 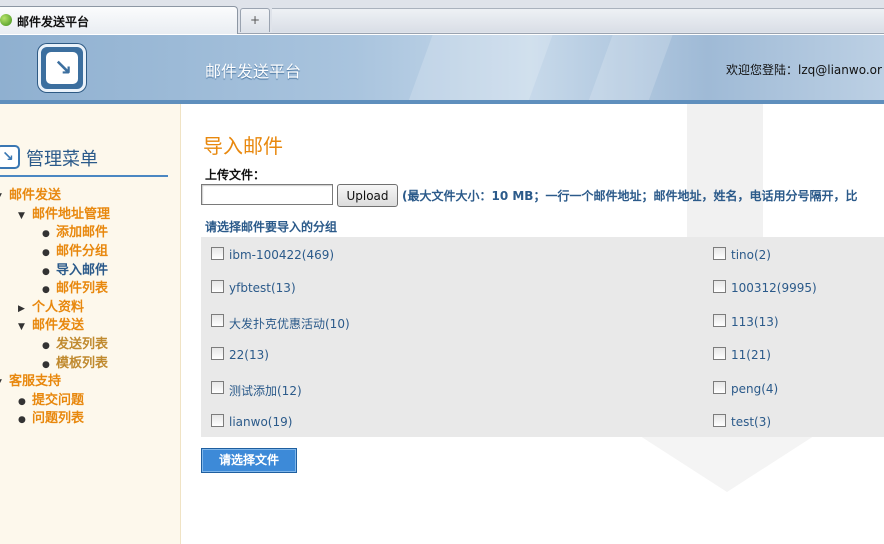 What do you see at coordinates (75, 230) in the screenshot?
I see `menu-item-add-mail: ● 添加邮件` at bounding box center [75, 230].